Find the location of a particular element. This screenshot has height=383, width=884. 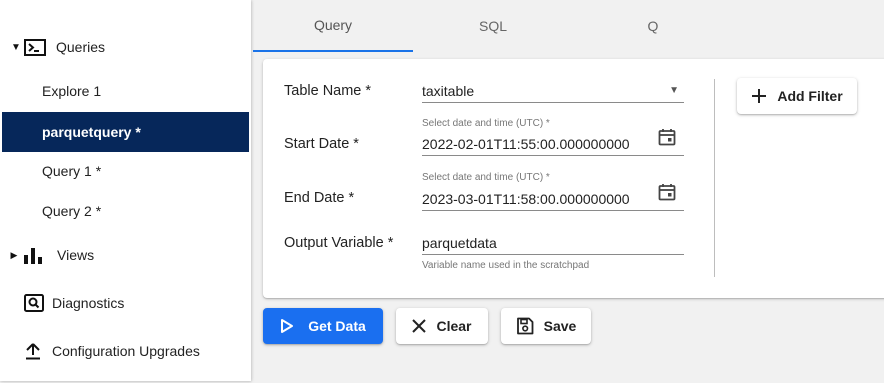

add-filter-button: Add Filter is located at coordinates (797, 96).